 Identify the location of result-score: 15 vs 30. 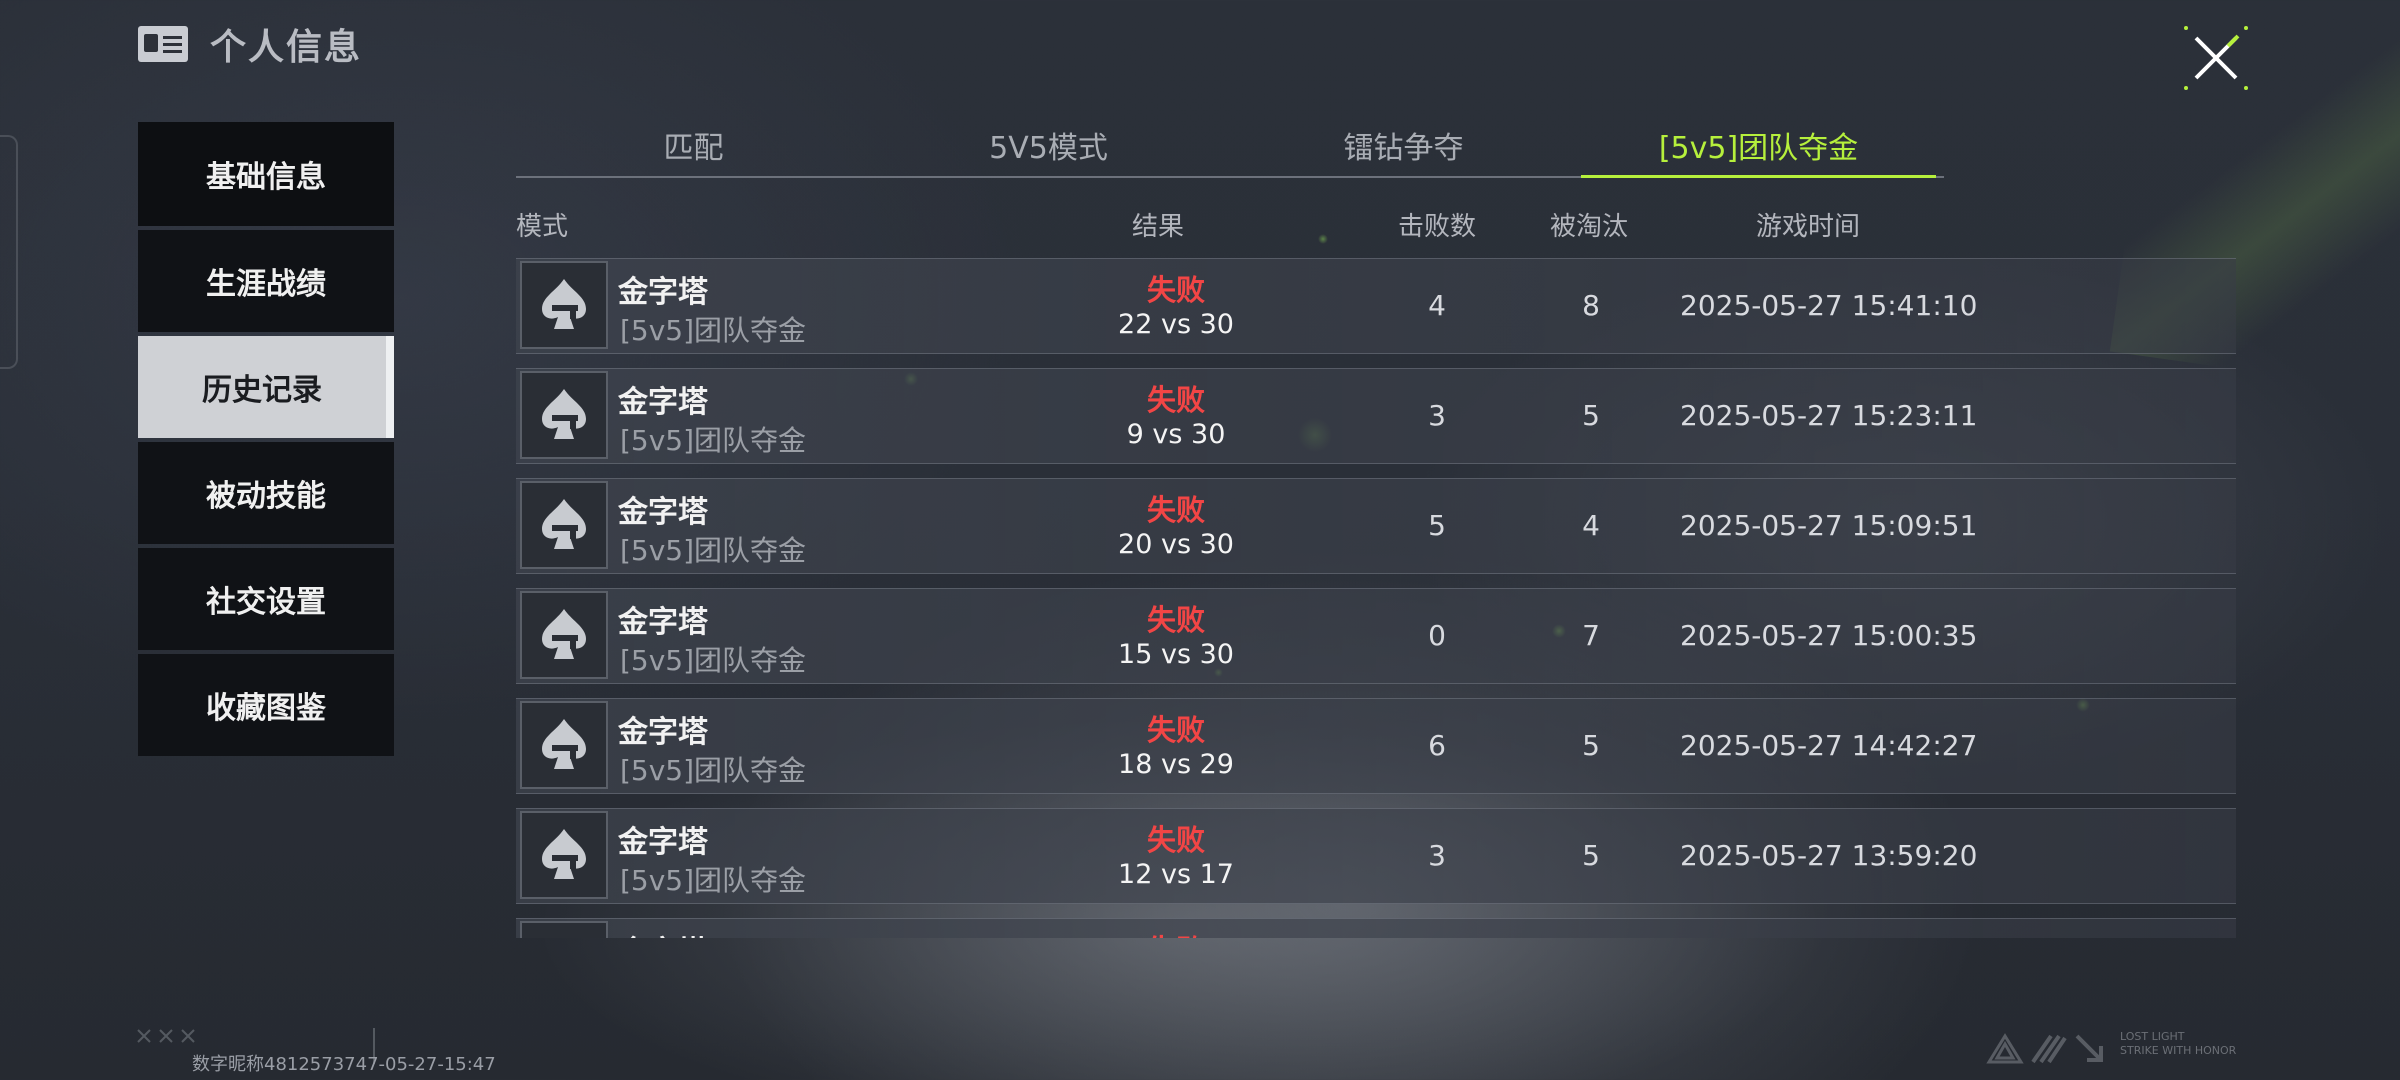
(1176, 654).